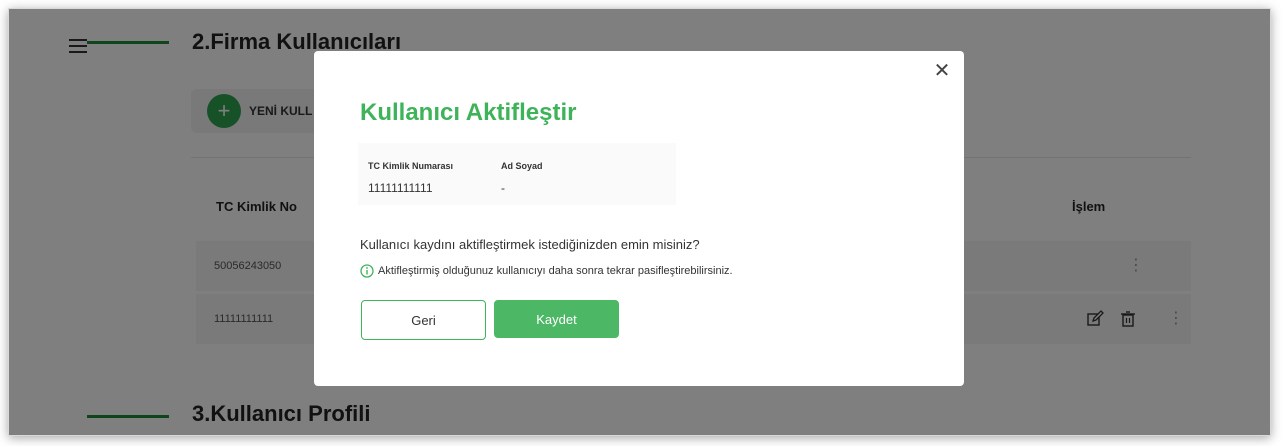 Image resolution: width=1283 pixels, height=446 pixels. What do you see at coordinates (556, 319) in the screenshot?
I see `save-button: Kaydet` at bounding box center [556, 319].